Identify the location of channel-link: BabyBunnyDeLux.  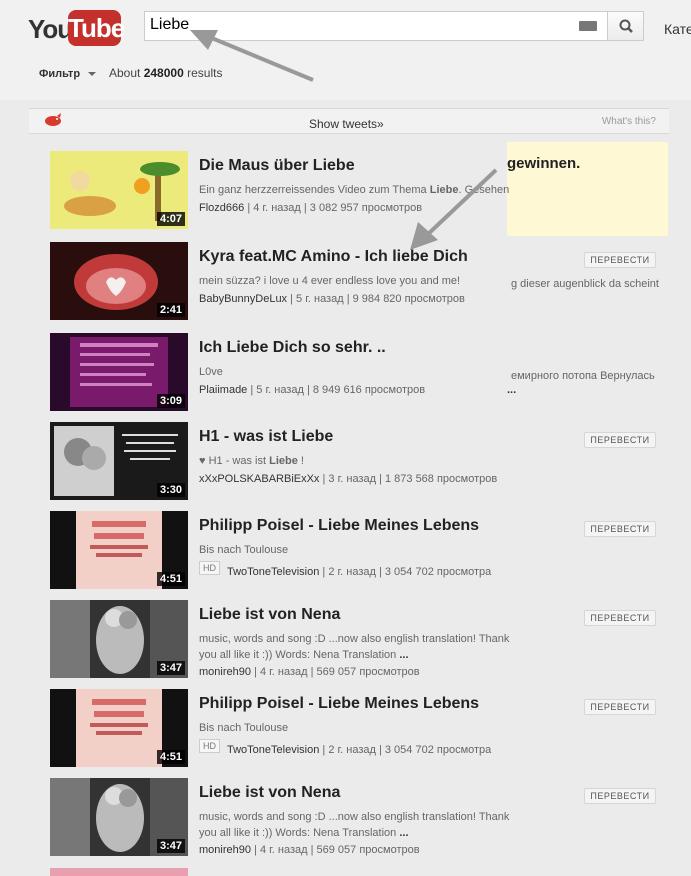
(243, 299).